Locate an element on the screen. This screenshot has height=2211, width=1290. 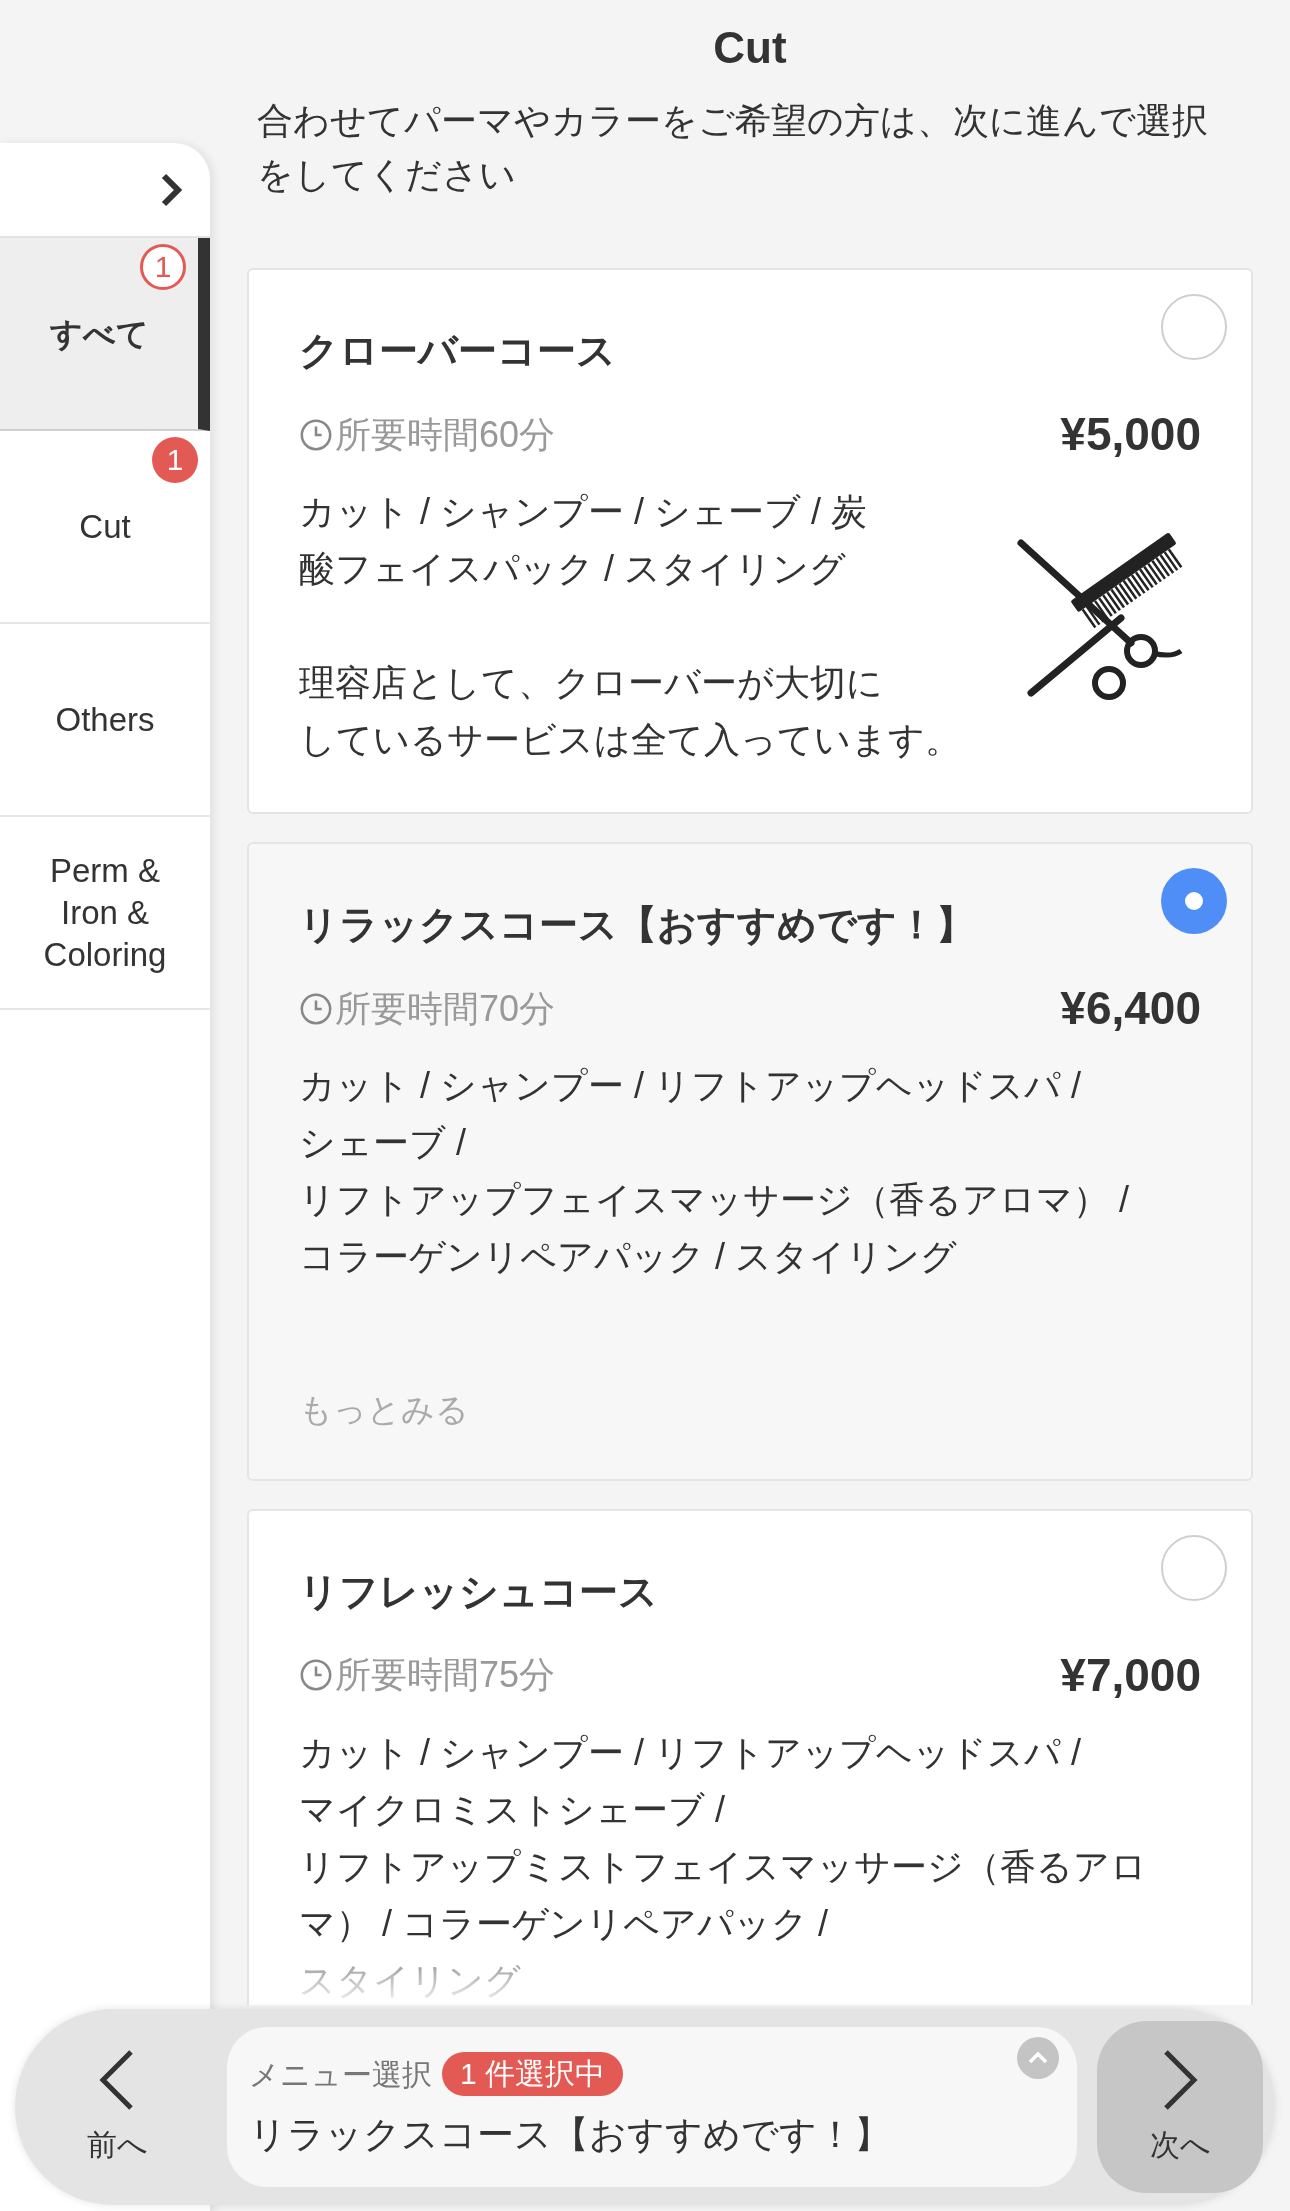
note-line: 理容店として、クローバーが大切に is located at coordinates (591, 683).